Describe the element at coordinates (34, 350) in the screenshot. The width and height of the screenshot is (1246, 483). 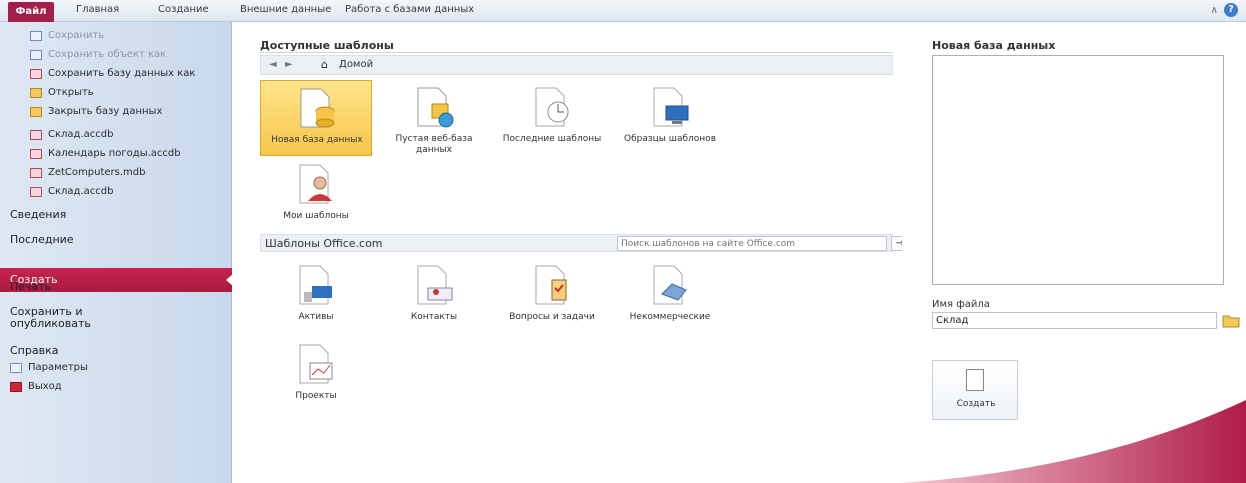
I see `nav-help: Справка` at that location.